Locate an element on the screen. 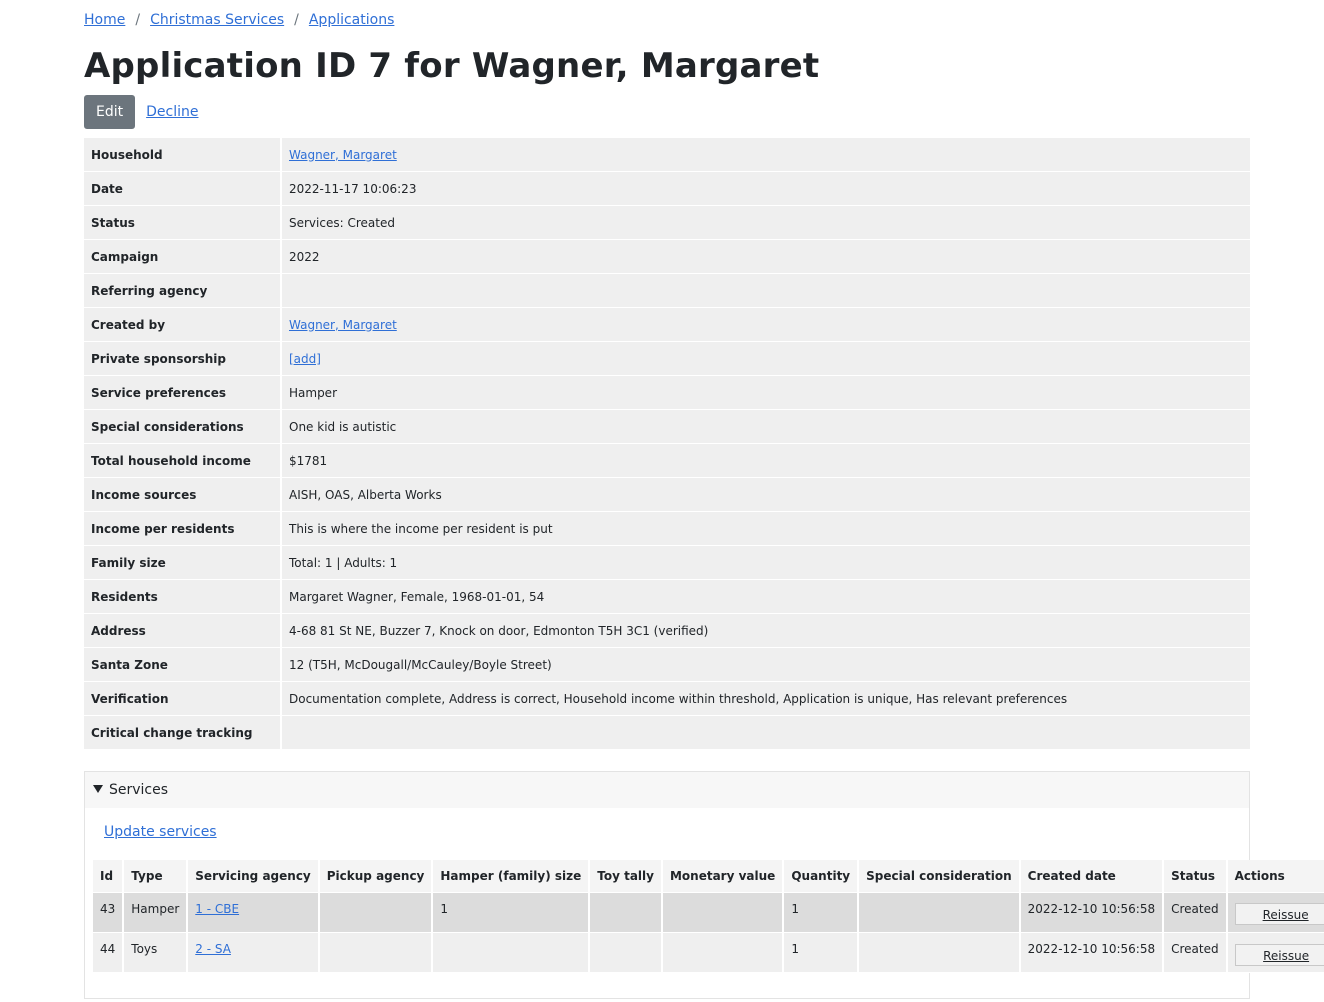 The image size is (1324, 1002). detail-value: 2022-11-17 10:06:23 is located at coordinates (766, 189).